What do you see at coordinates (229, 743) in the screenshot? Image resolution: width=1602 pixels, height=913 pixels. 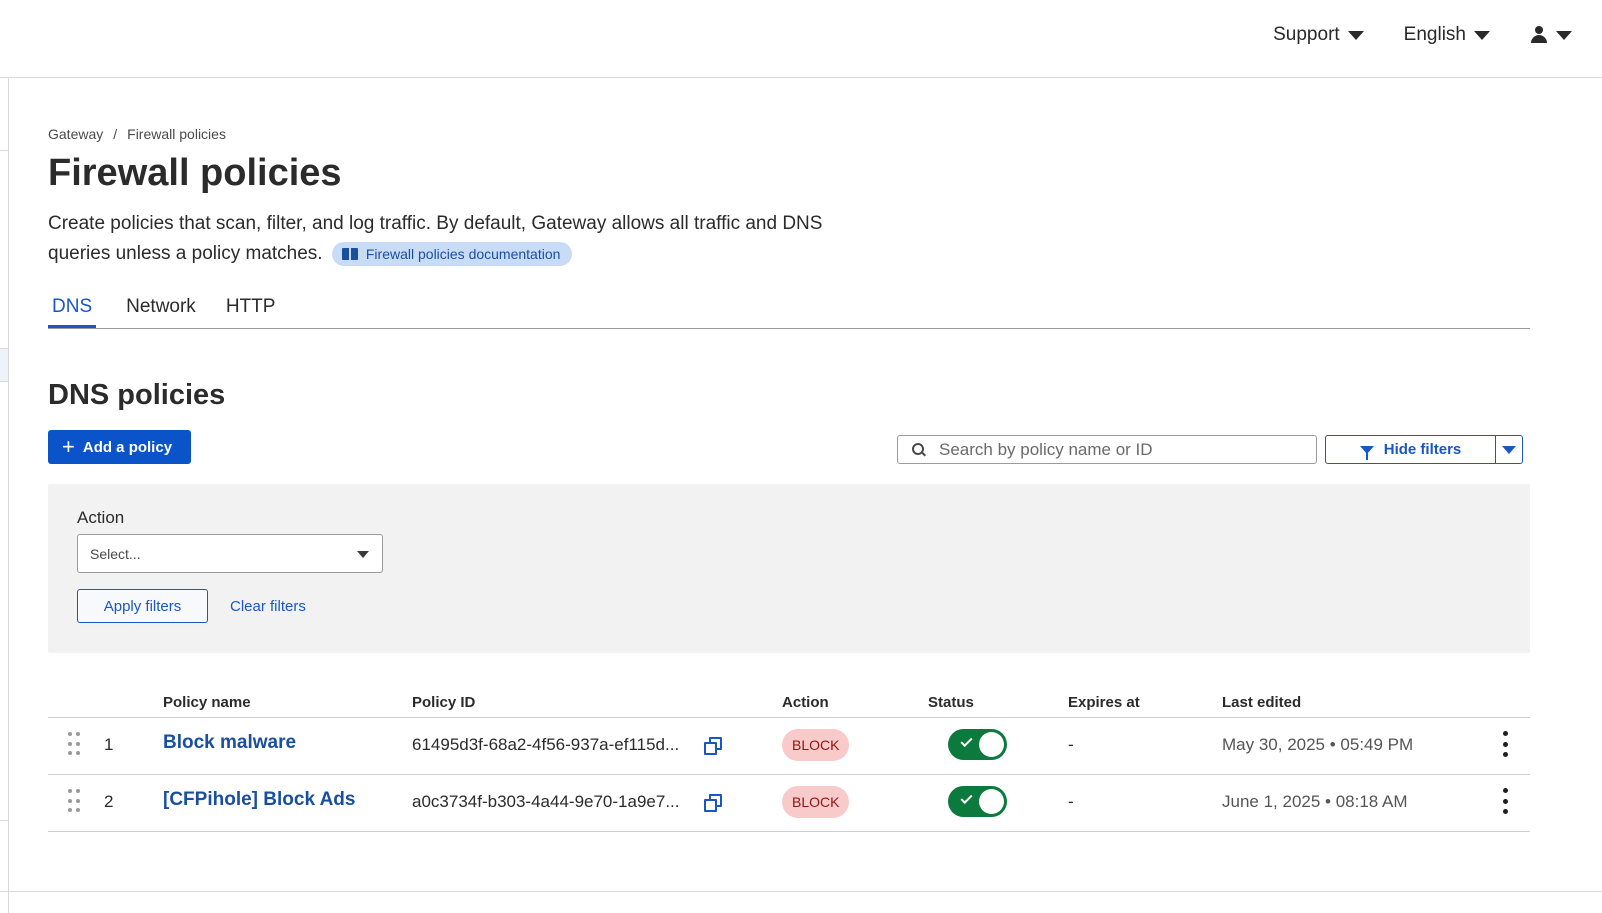 I see `policy-name-link: Block malware` at bounding box center [229, 743].